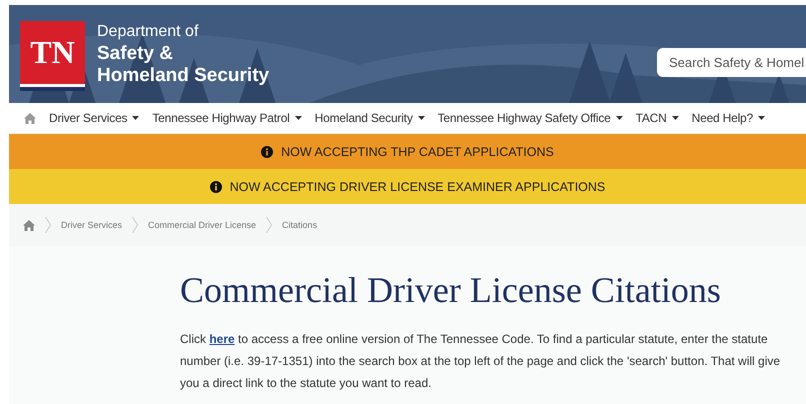 This screenshot has height=404, width=806. I want to click on nav-menu-item: Tennessee Highway Safety Office, so click(530, 118).